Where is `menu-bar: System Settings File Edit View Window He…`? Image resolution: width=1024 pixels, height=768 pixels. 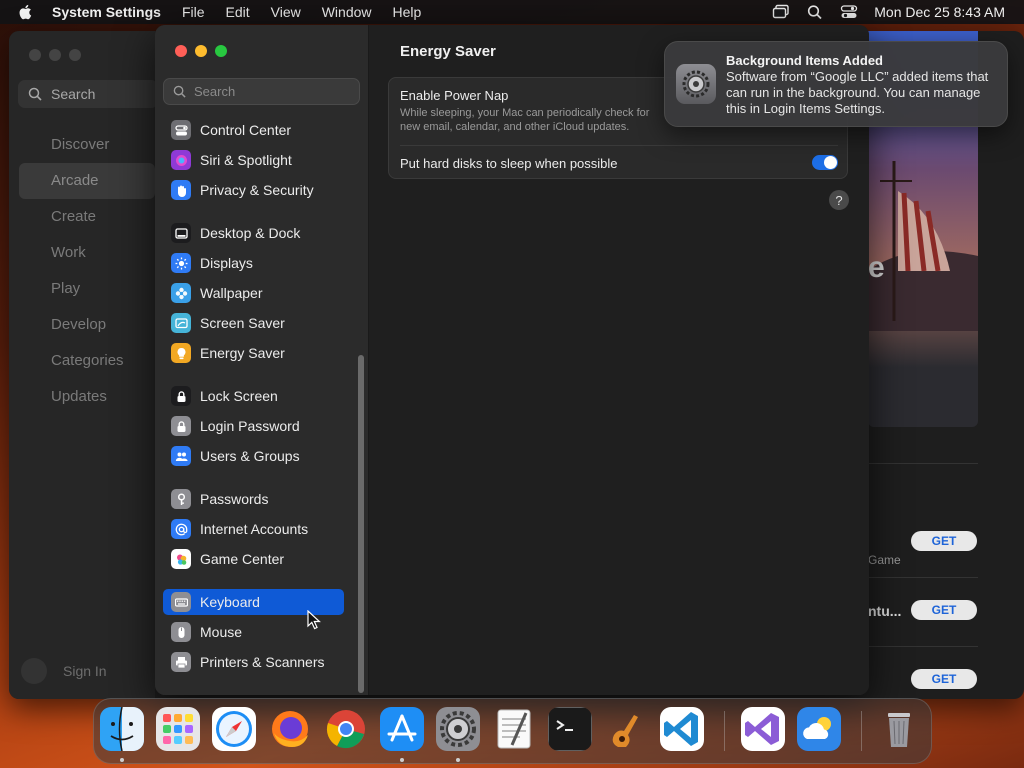 menu-bar: System Settings File Edit View Window He… is located at coordinates (512, 12).